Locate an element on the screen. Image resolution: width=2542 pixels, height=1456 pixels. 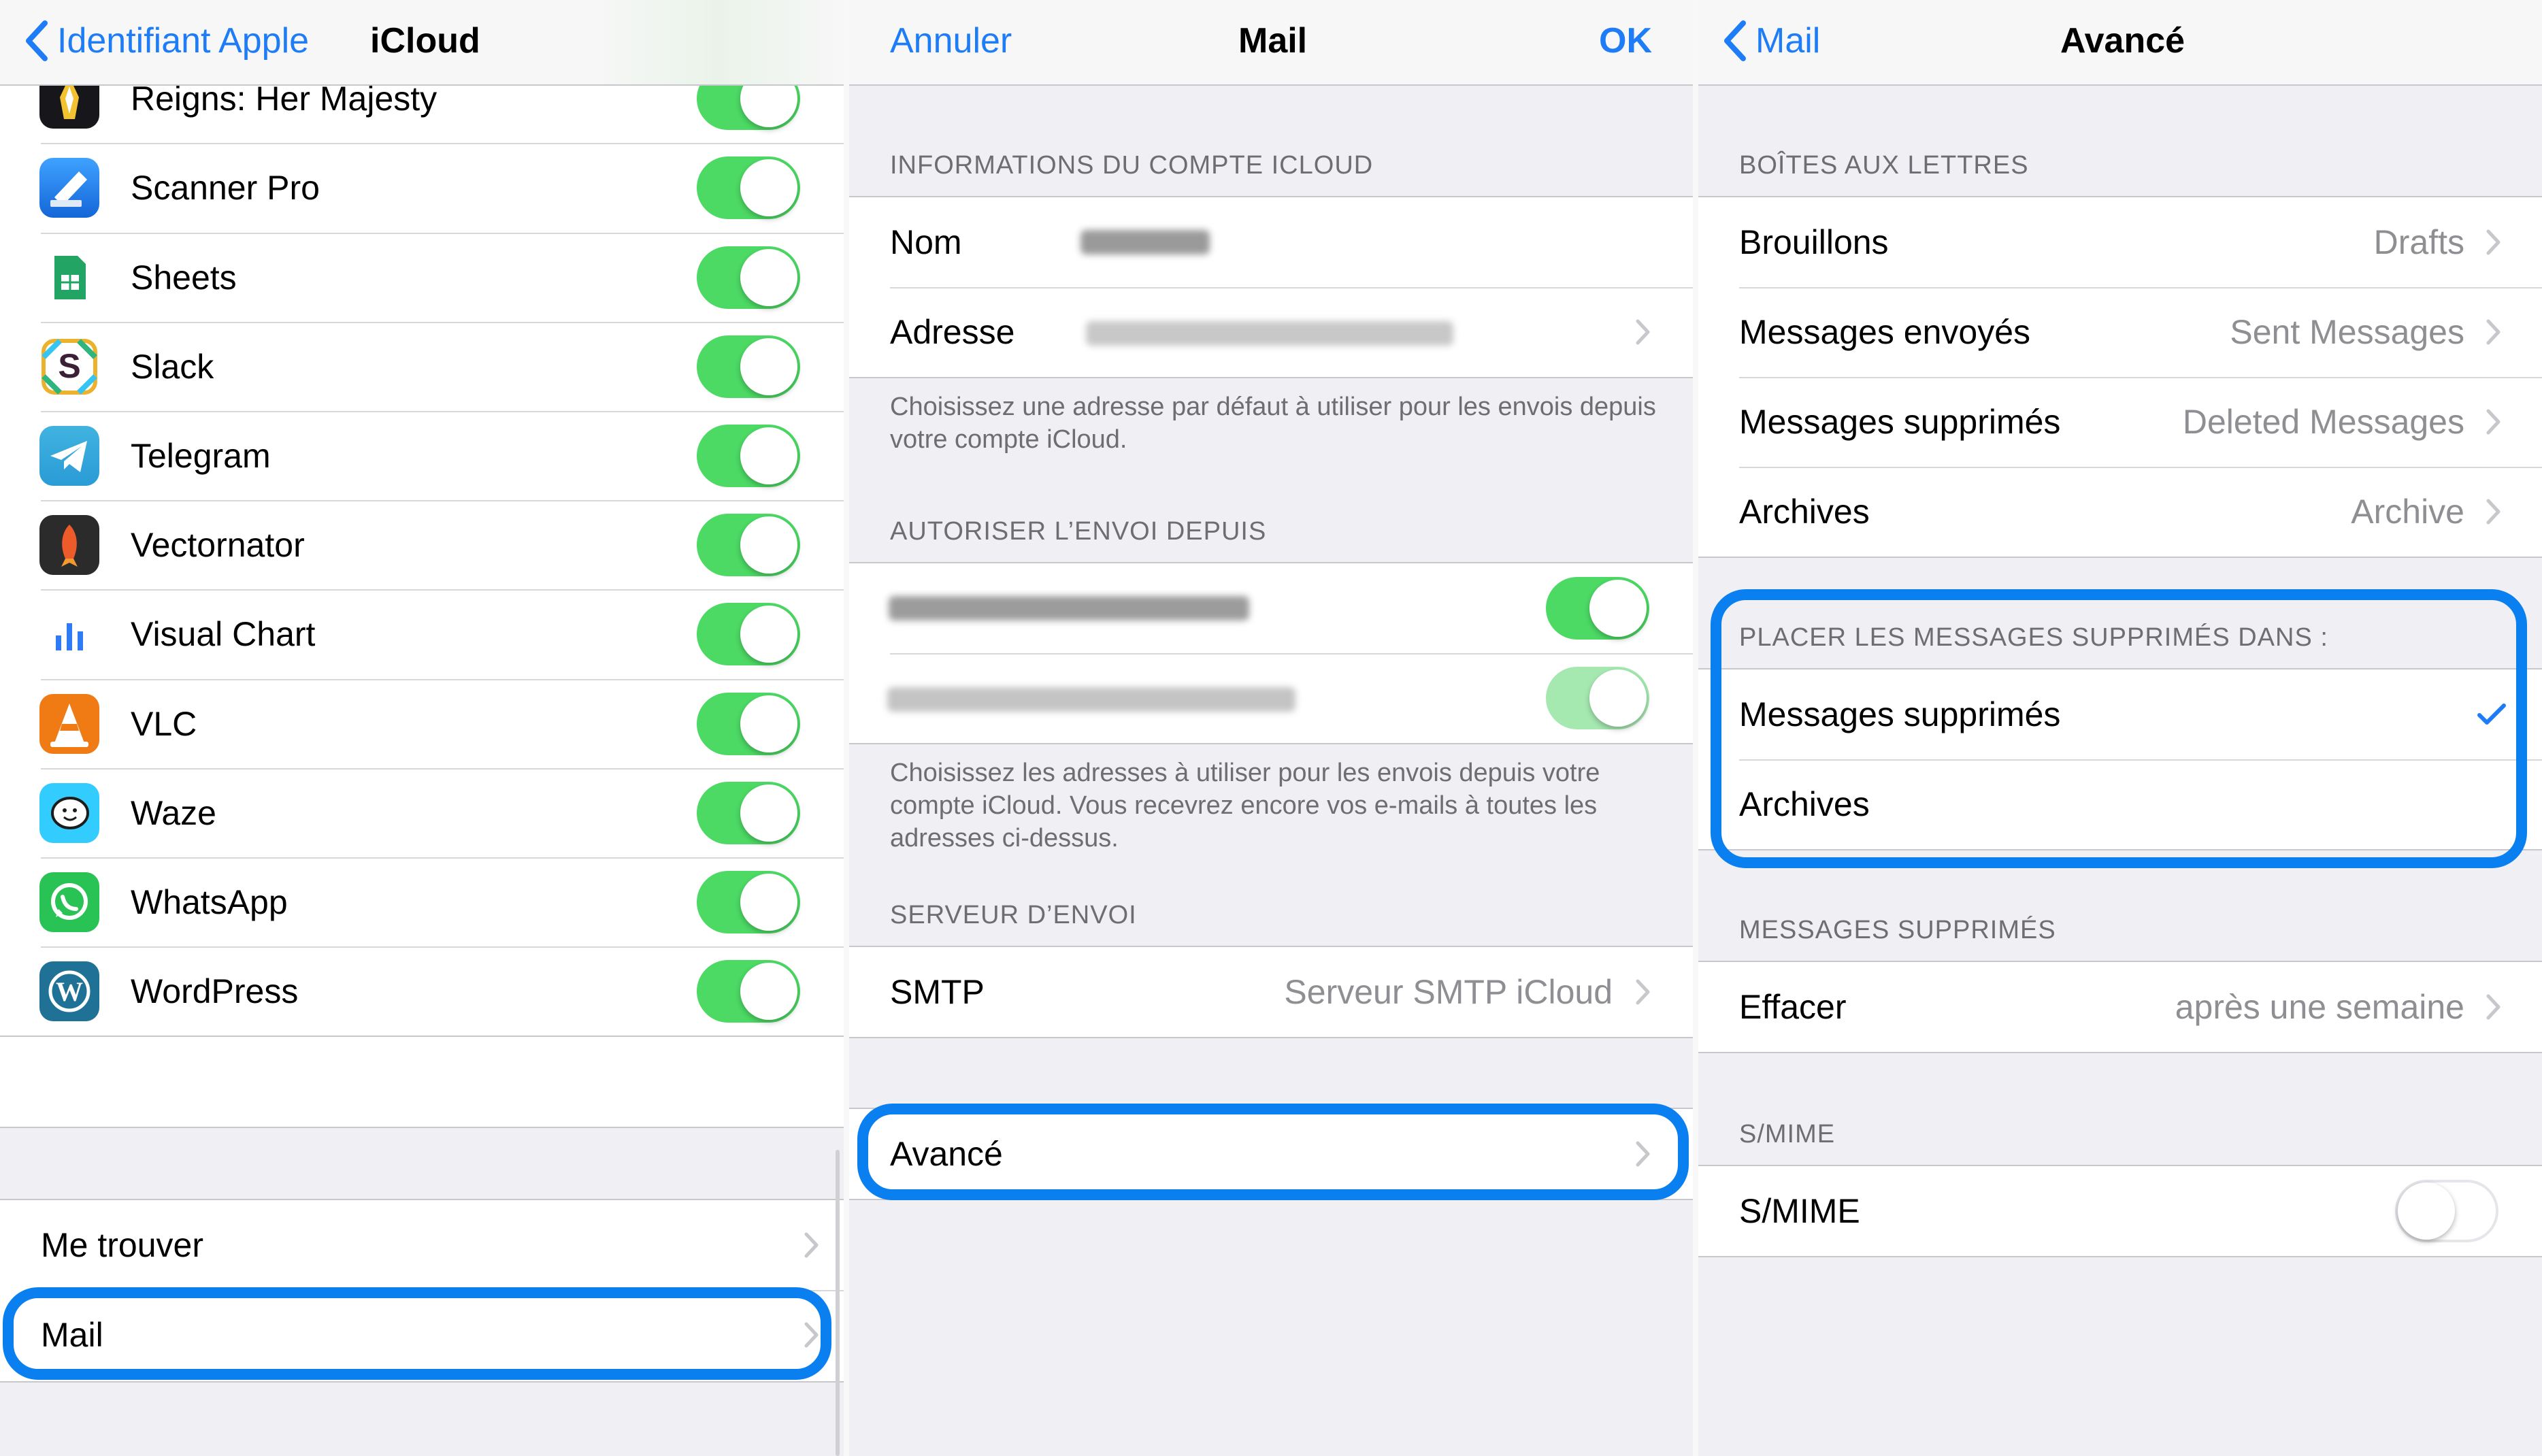
svg-text: W is located at coordinates (69, 992).